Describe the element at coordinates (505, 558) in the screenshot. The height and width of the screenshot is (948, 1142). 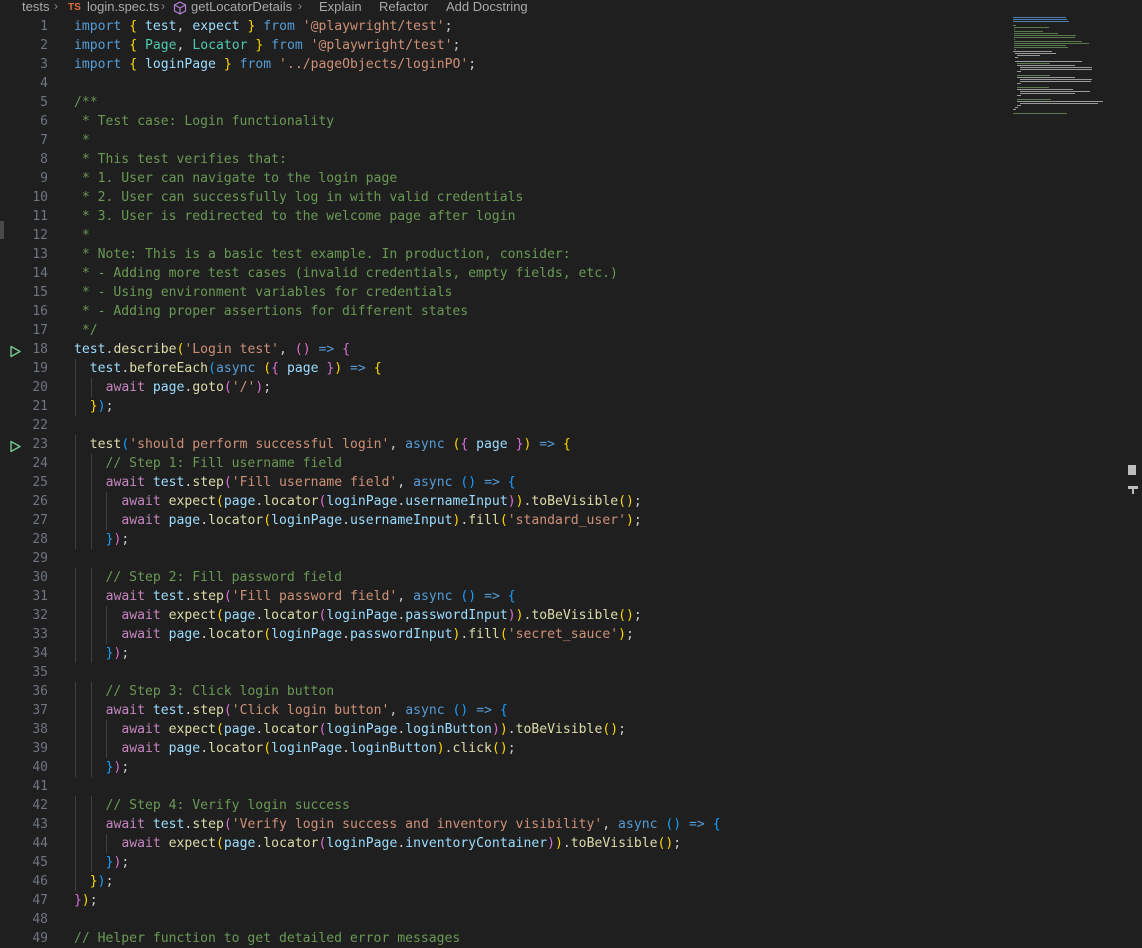
I see `code-line: 29` at that location.